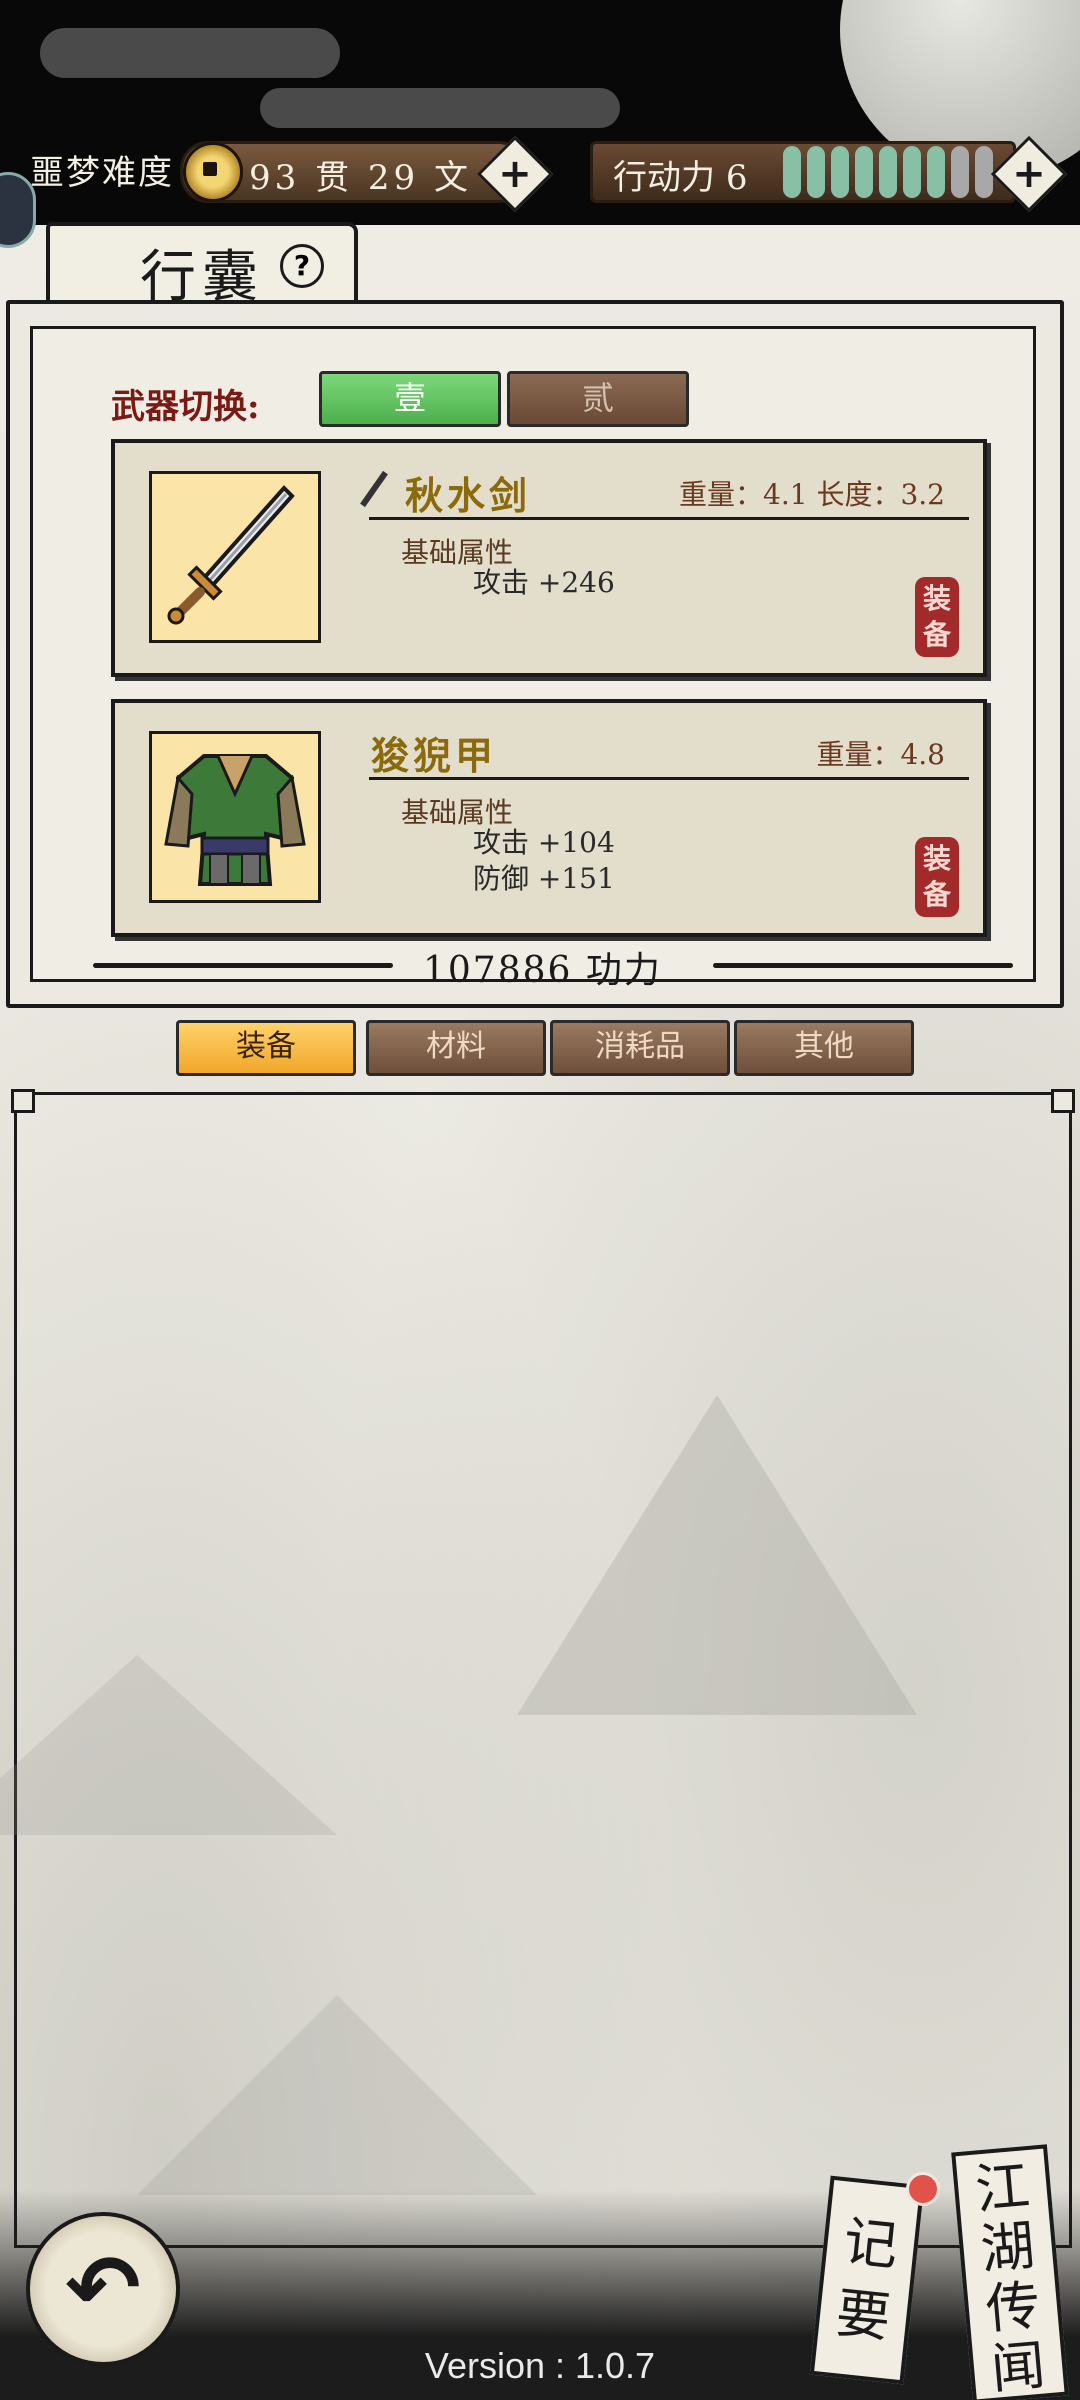 This screenshot has height=2400, width=1080. Describe the element at coordinates (640, 1048) in the screenshot. I see `tab-consumables: 消耗品` at that location.